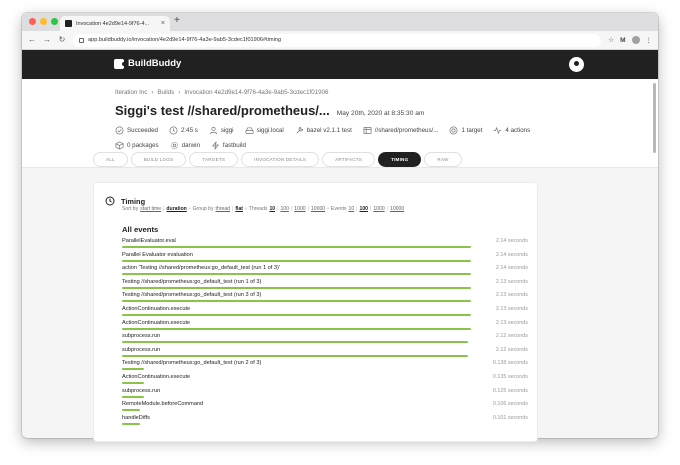 Image resolution: width=680 pixels, height=465 pixels. Describe the element at coordinates (397, 209) in the screenshot. I see `events-10000-link: 10000` at that location.